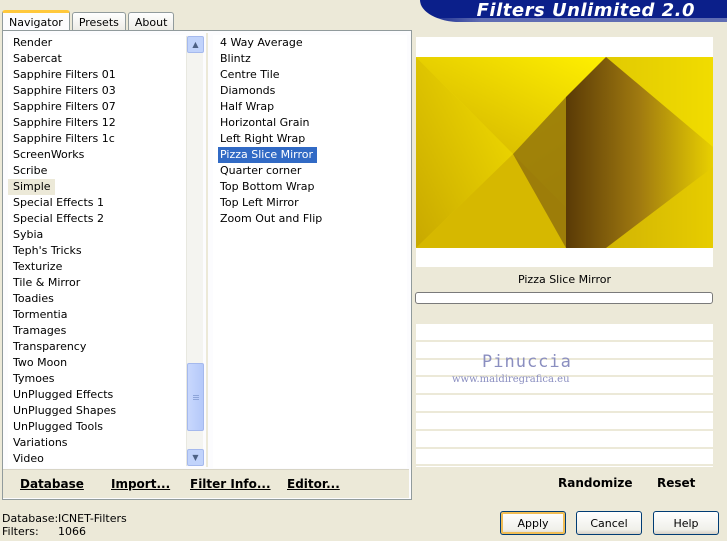  I want to click on filters-count-value: 1066, so click(72, 531).